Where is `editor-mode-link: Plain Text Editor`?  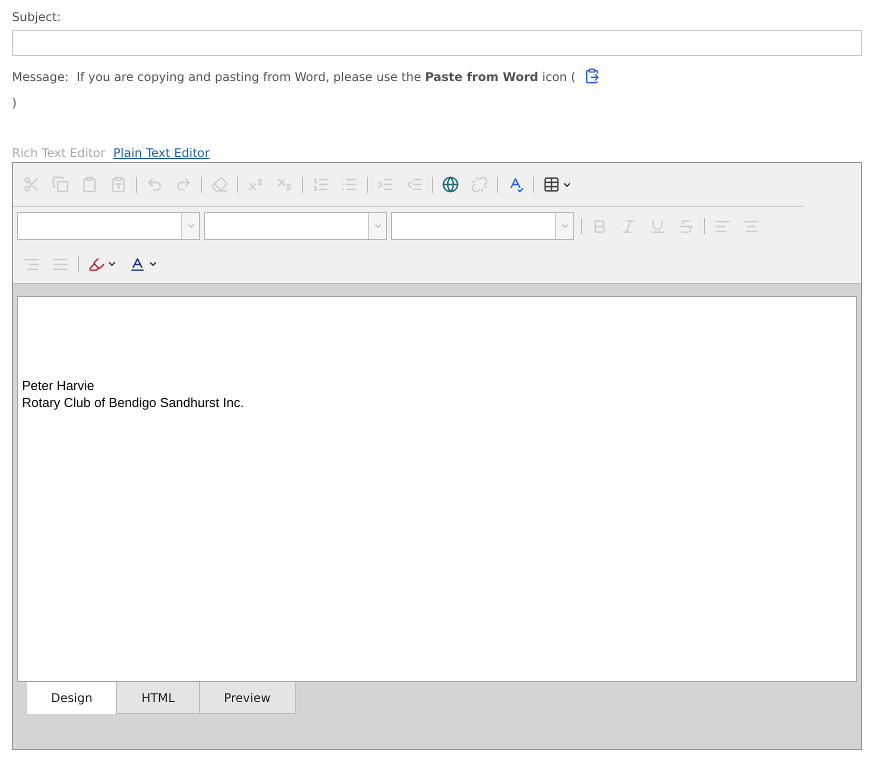 editor-mode-link: Plain Text Editor is located at coordinates (161, 153).